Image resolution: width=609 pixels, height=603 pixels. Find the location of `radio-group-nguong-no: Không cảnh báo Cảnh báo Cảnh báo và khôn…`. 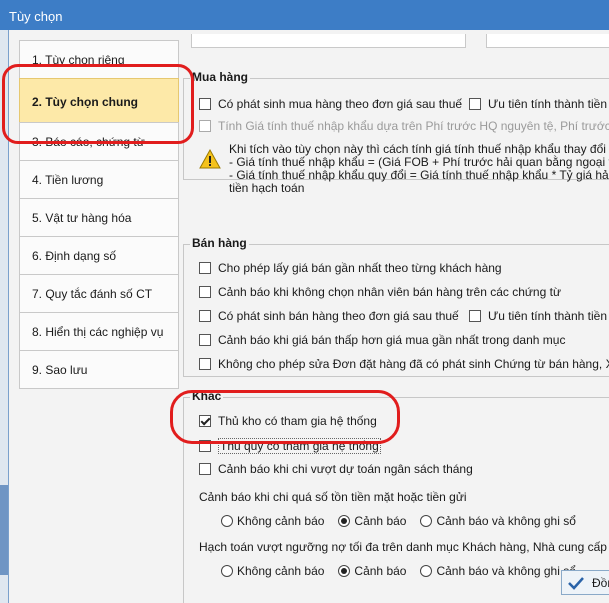

radio-group-nguong-no: Không cảnh báo Cảnh báo Cảnh báo và khôn… is located at coordinates (398, 571).